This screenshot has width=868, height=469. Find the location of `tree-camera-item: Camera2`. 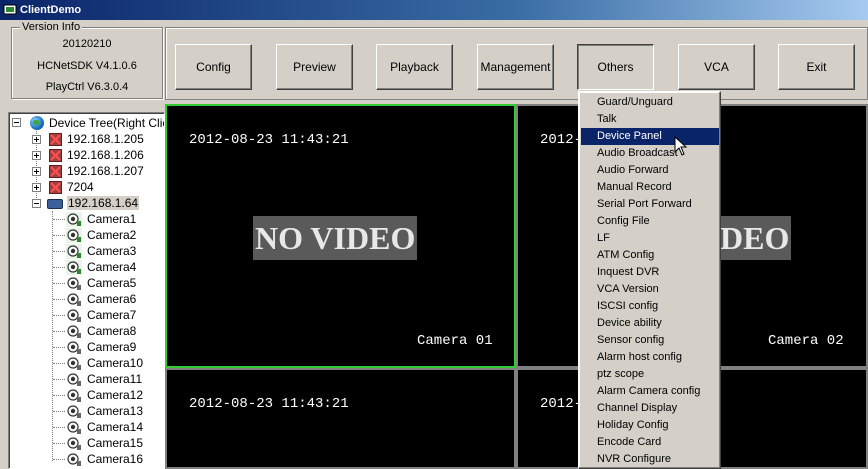

tree-camera-item: Camera2 is located at coordinates (111, 235).